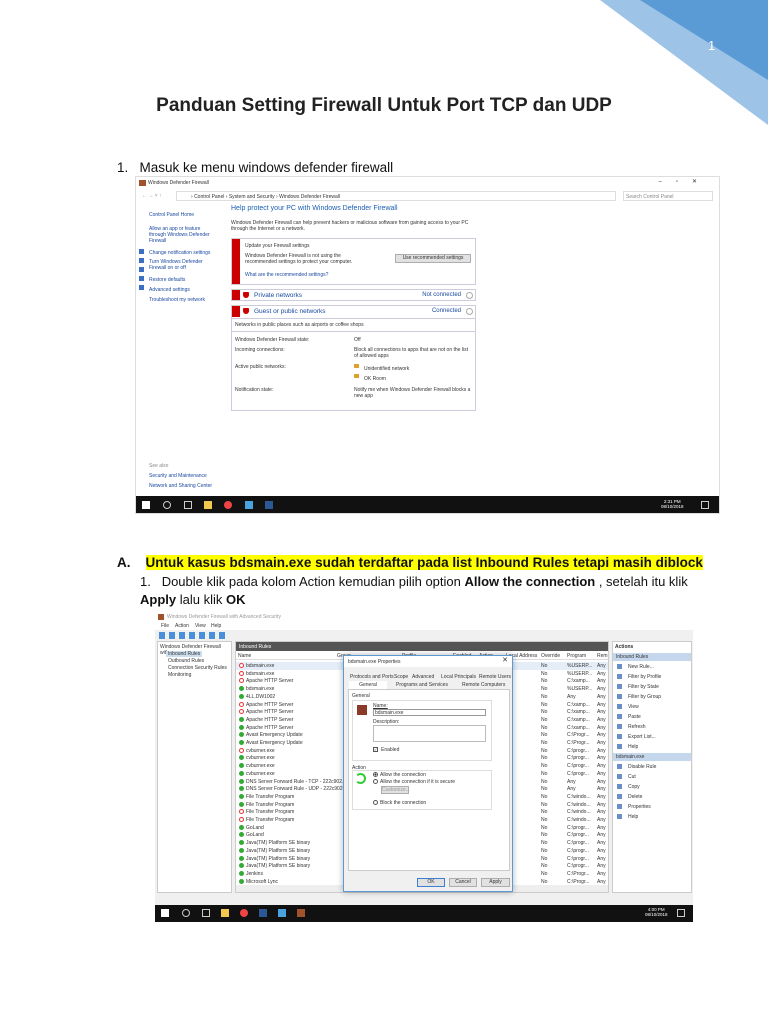  I want to click on action-item: Properties, so click(652, 807).